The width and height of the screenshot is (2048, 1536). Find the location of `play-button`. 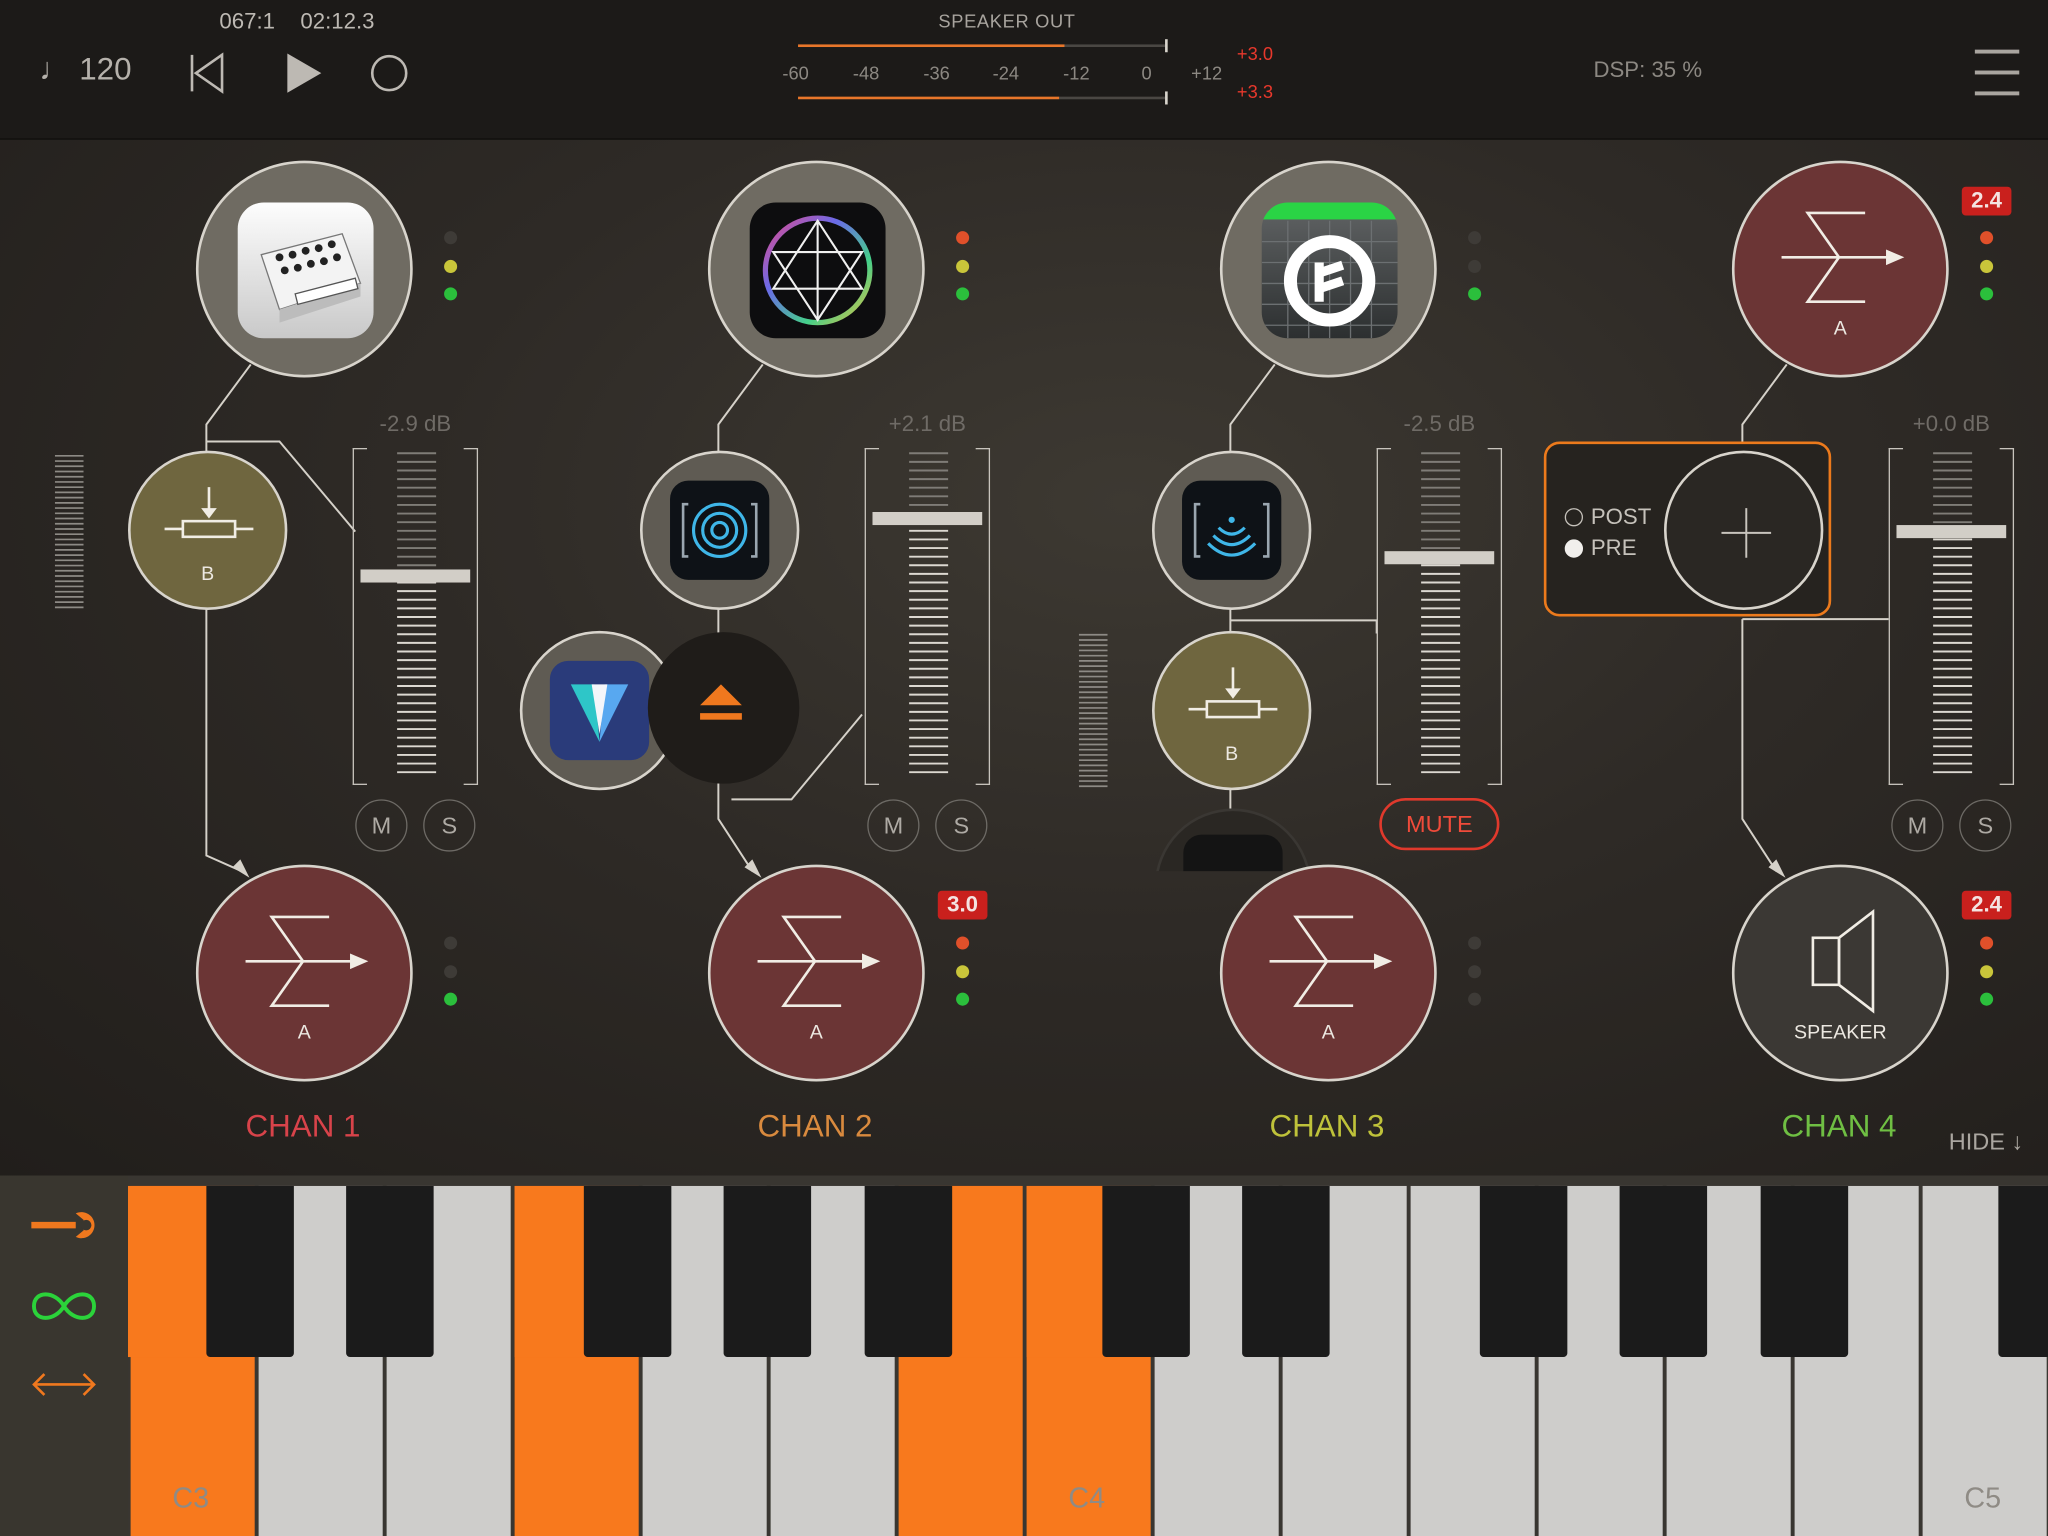

play-button is located at coordinates (303, 73).